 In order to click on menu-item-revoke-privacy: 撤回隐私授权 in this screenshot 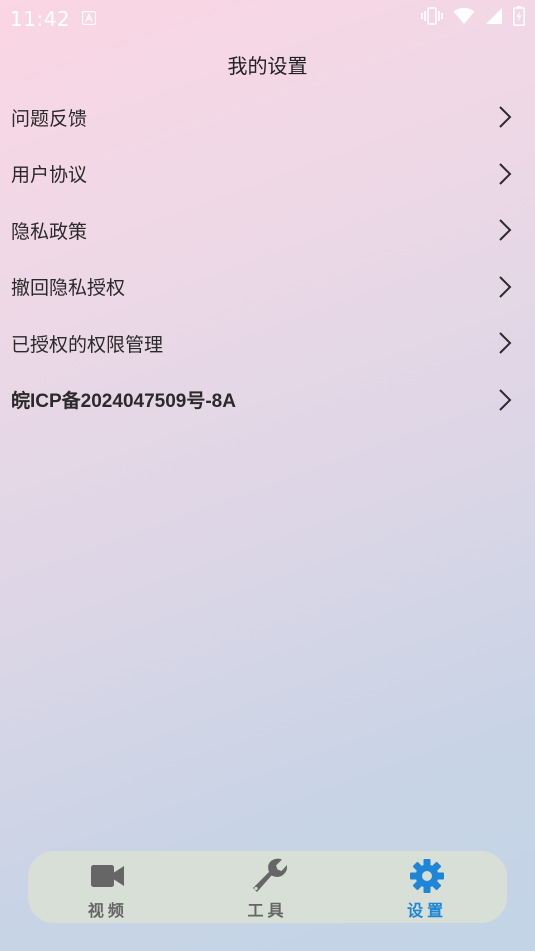, I will do `click(267, 287)`.